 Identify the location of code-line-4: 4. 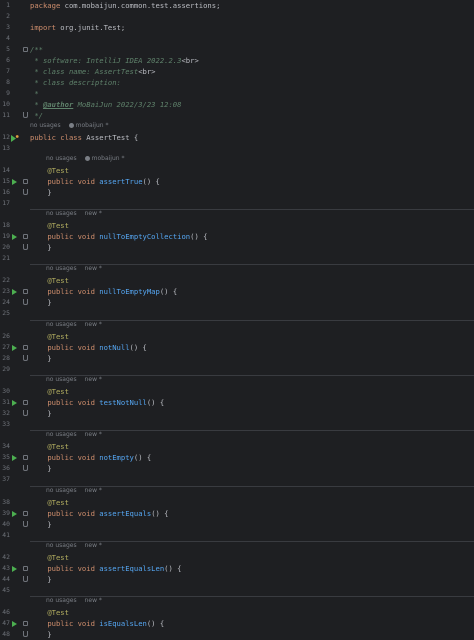
(237, 38).